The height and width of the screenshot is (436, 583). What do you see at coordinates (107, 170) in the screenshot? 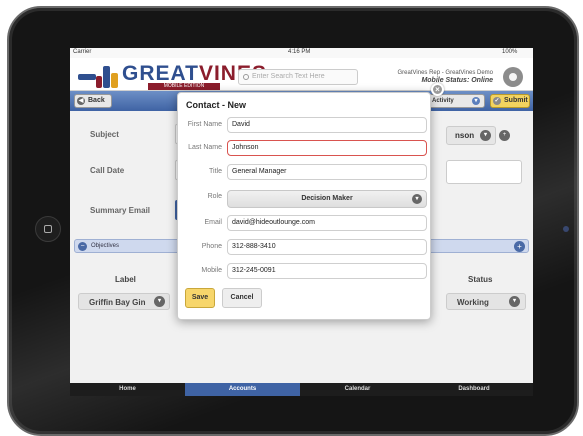
I see `call-date-label: Call Date` at bounding box center [107, 170].